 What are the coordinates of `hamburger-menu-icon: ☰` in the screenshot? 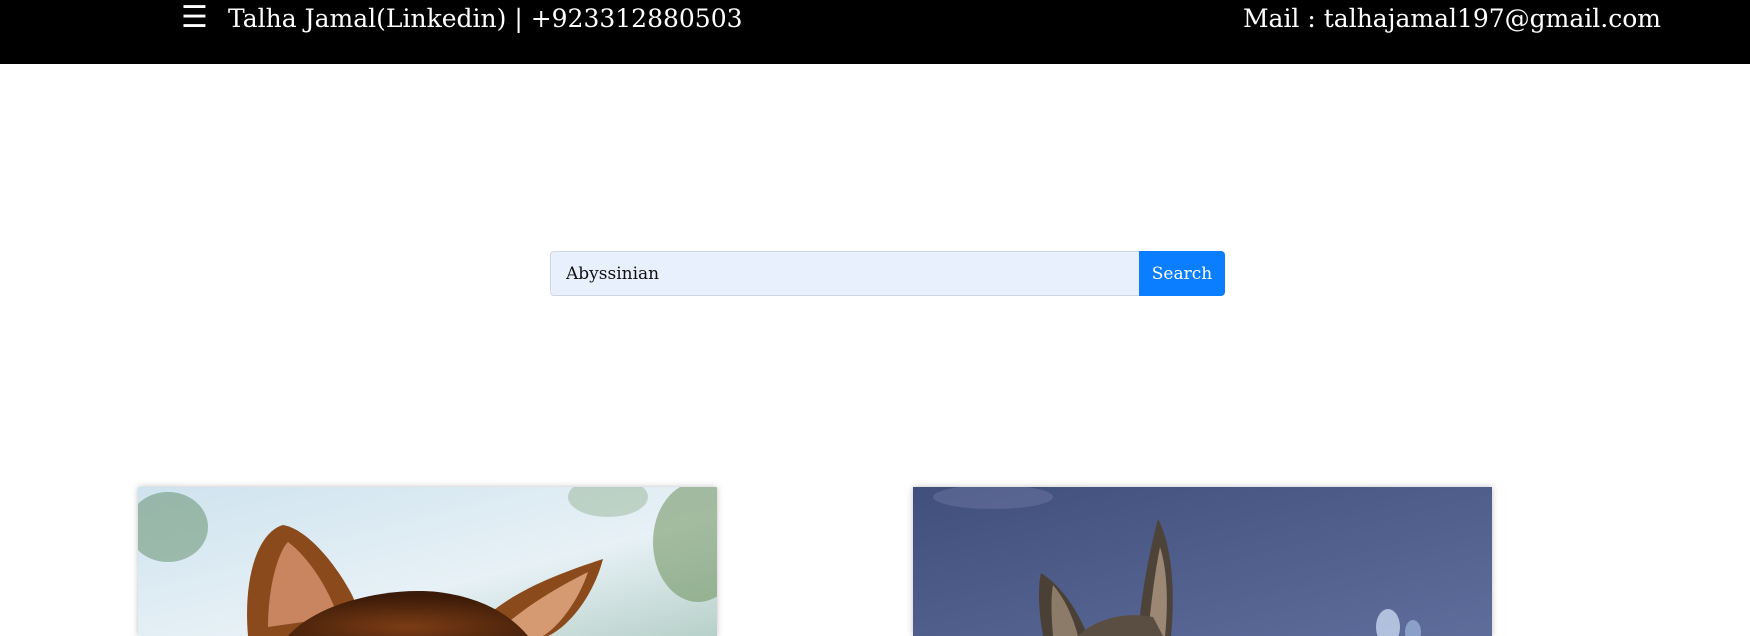 It's located at (194, 18).